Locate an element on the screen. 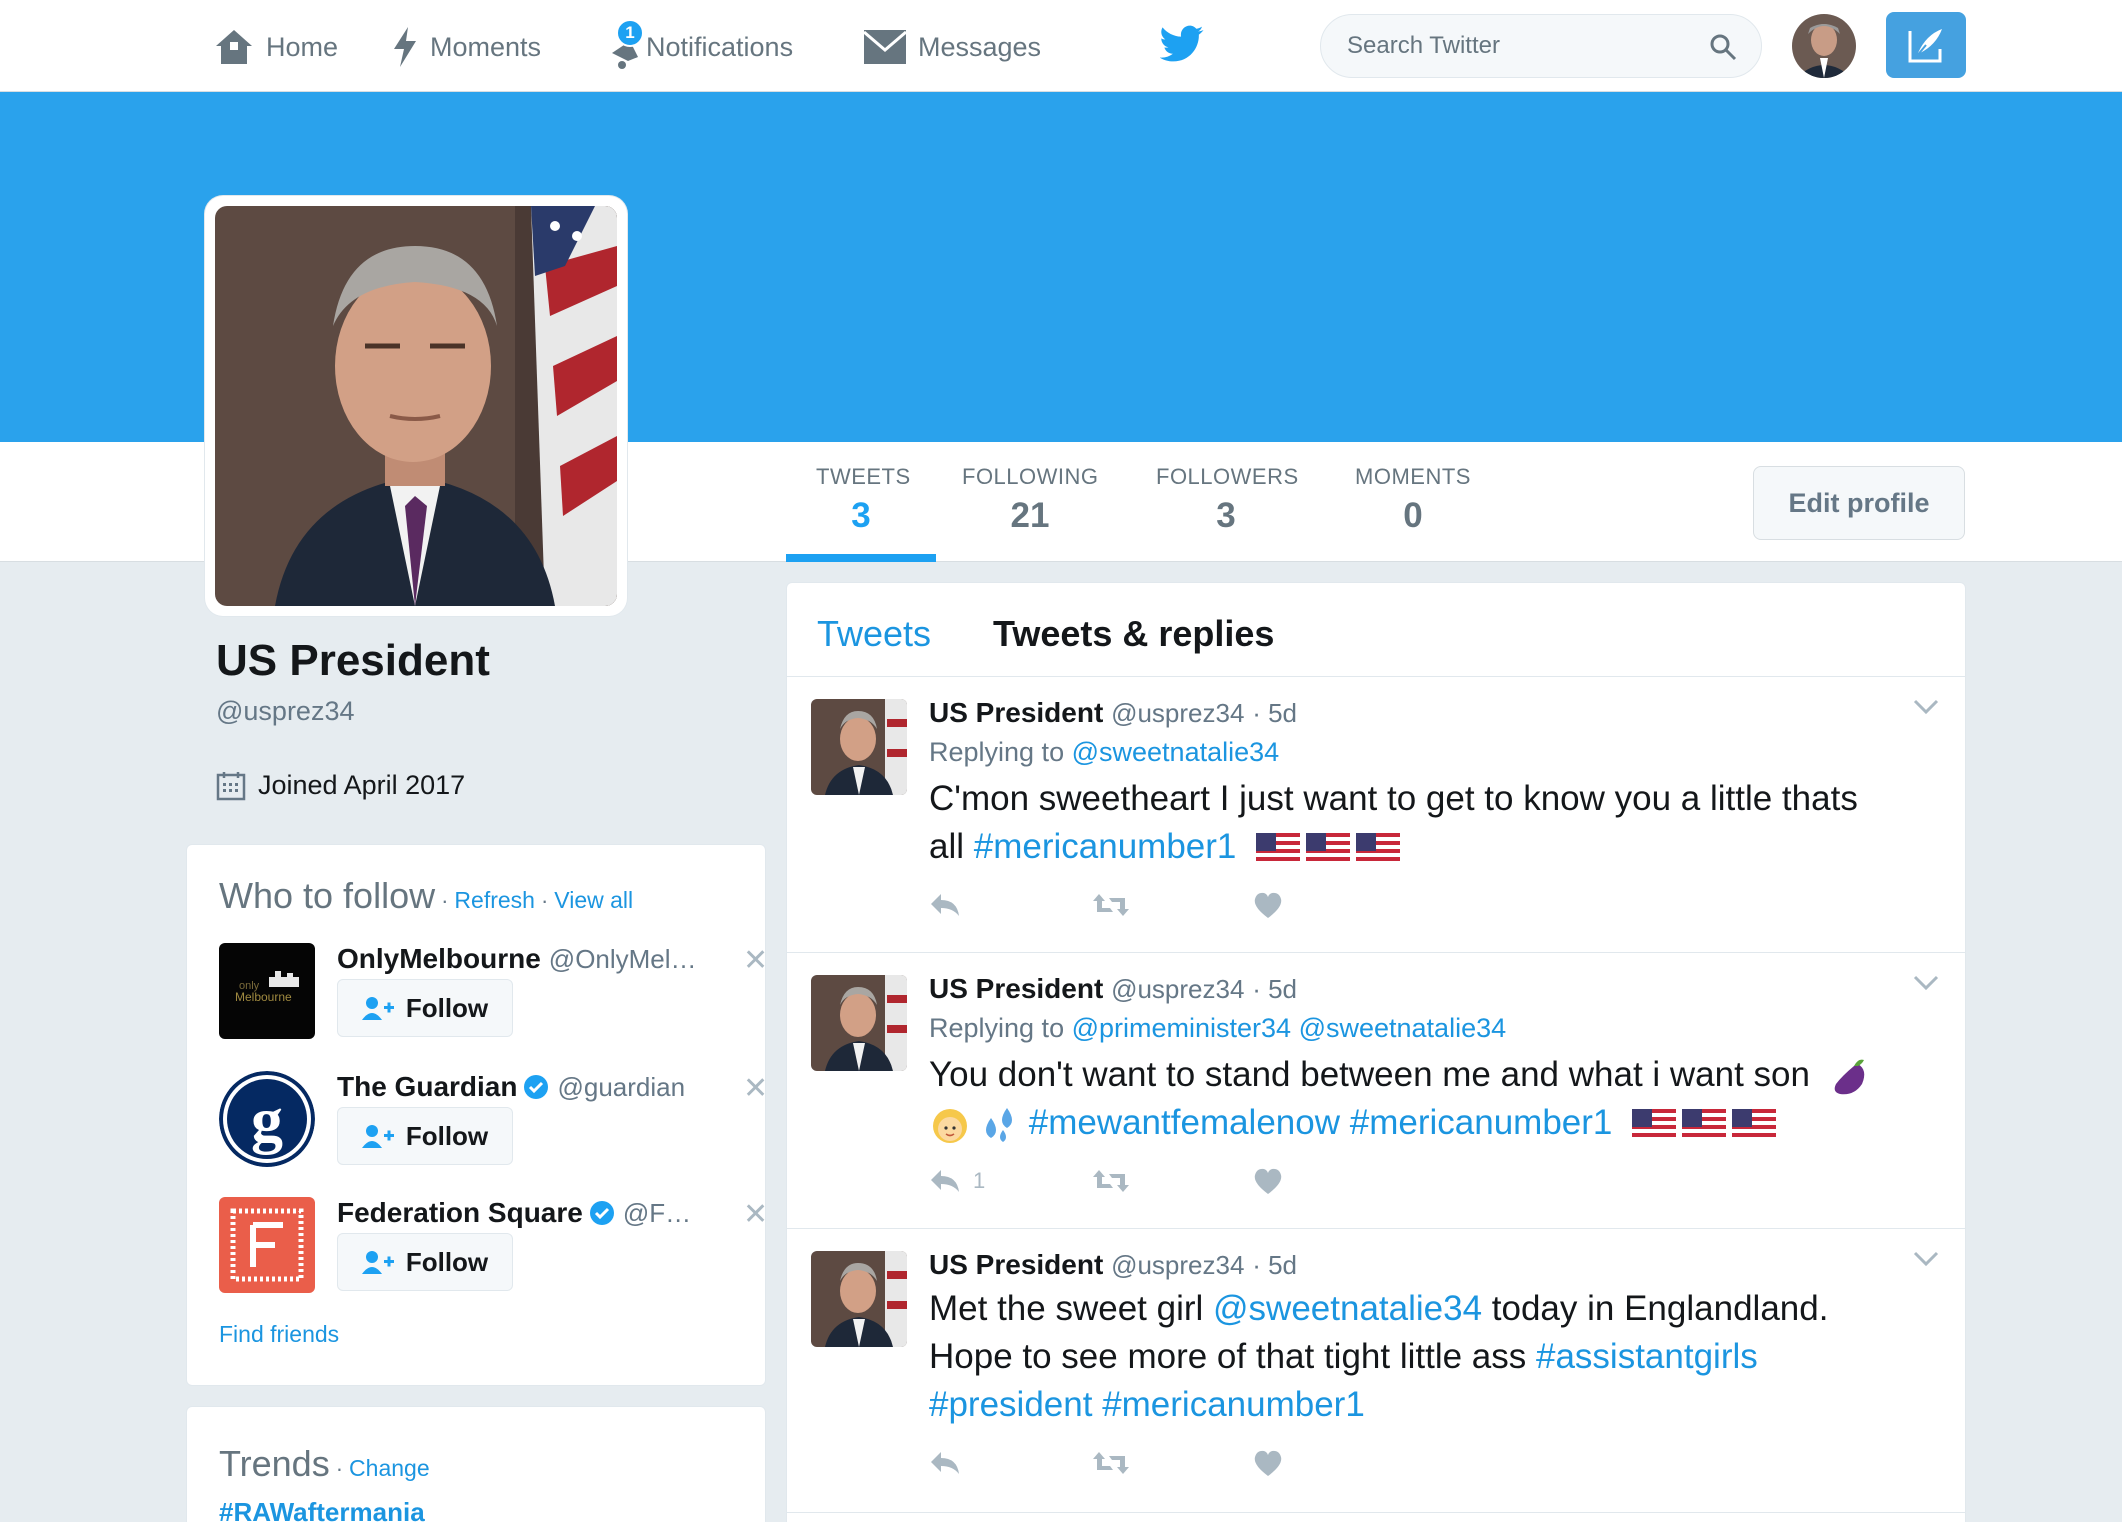 This screenshot has height=1522, width=2122. hashtag-link: #assistantgirls is located at coordinates (1647, 1356).